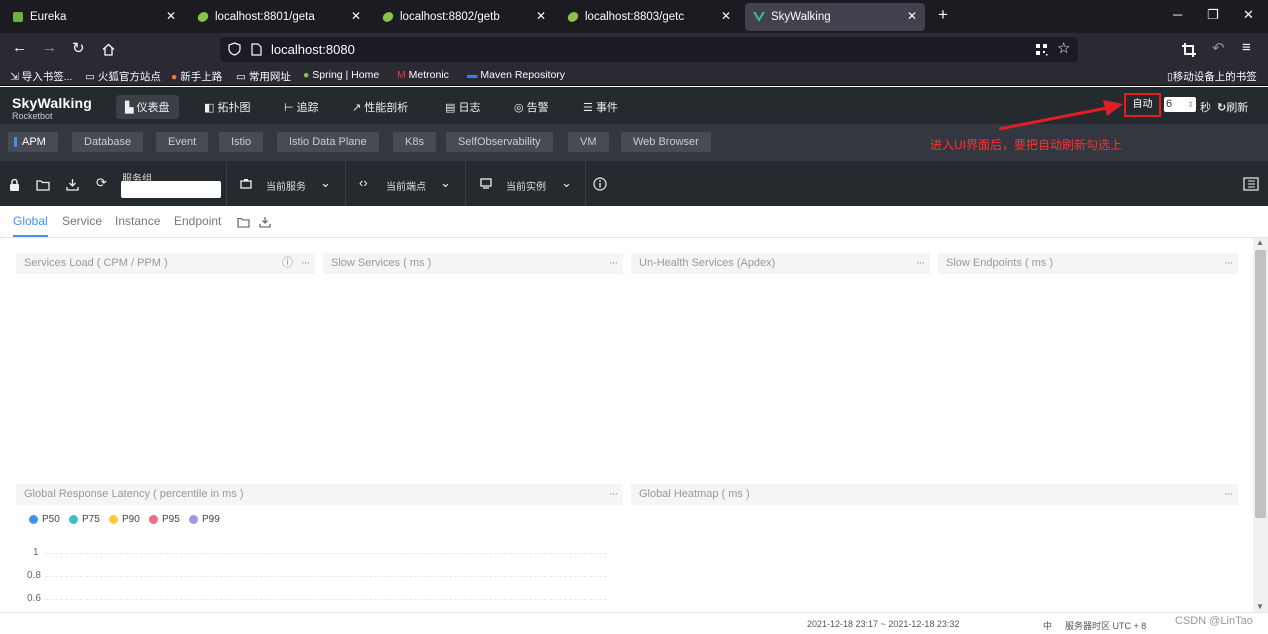 Image resolution: width=1268 pixels, height=634 pixels. Describe the element at coordinates (1047, 625) in the screenshot. I see `language-toggle: 中` at that location.